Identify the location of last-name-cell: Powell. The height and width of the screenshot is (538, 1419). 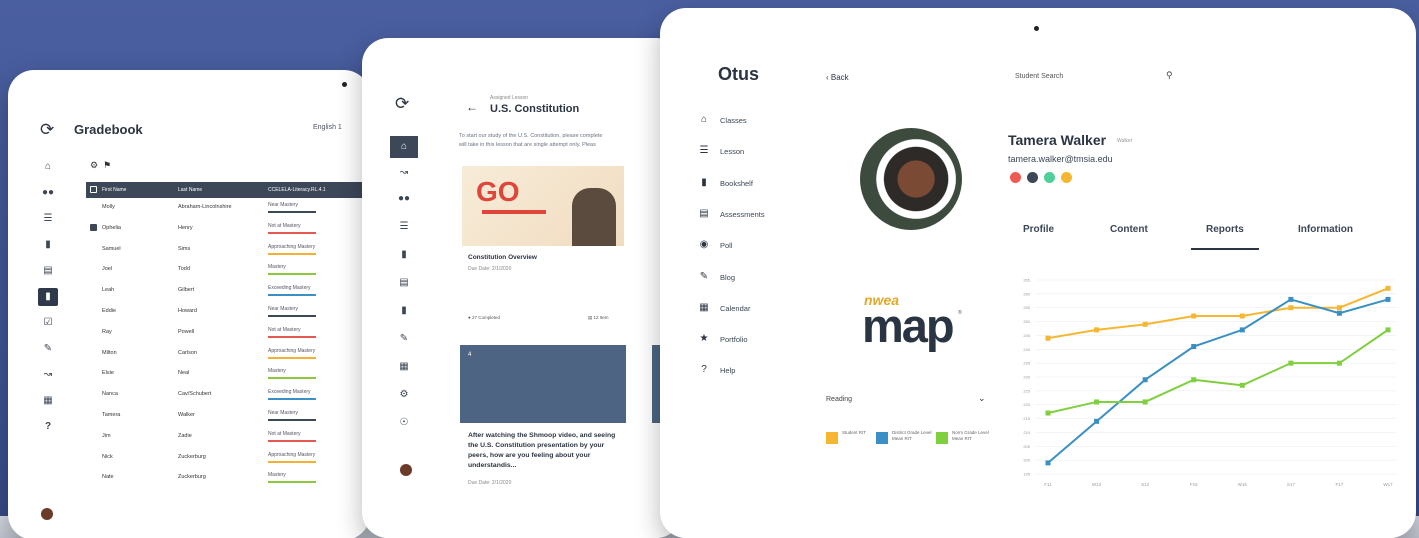
(186, 331).